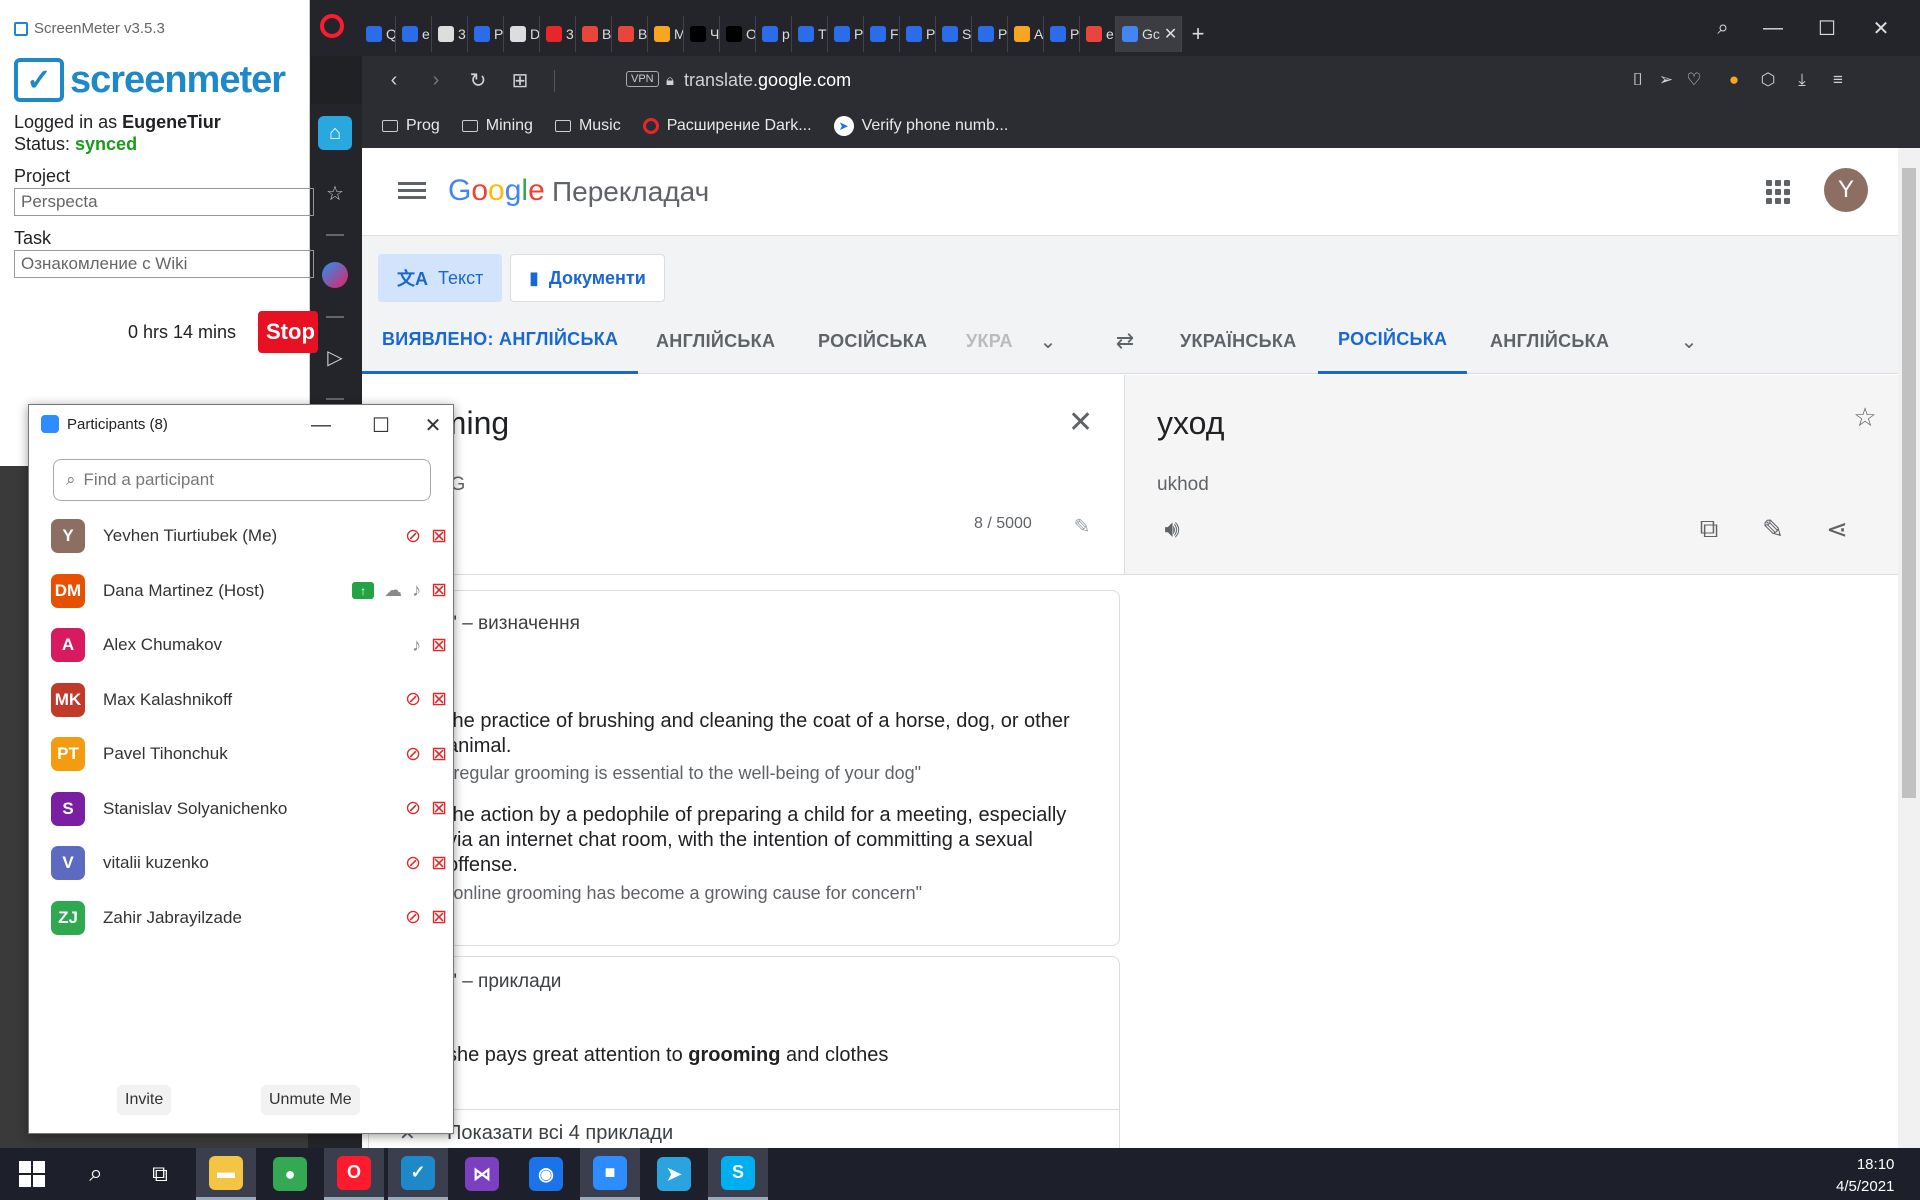 The image size is (1920, 1200). I want to click on src-lang-detected: ВИЯВЛЕНО: АНГЛІЙСЬКА, so click(500, 341).